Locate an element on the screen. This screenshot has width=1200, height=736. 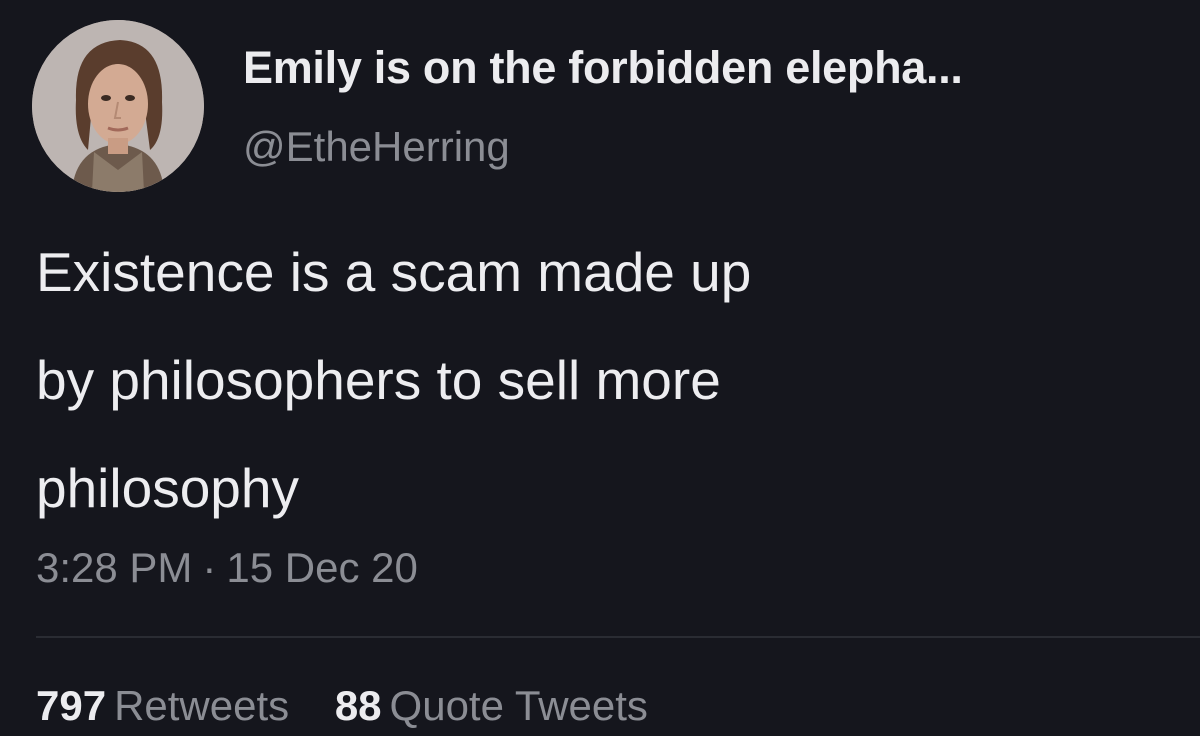
retweets-count: 797 is located at coordinates (71, 705).